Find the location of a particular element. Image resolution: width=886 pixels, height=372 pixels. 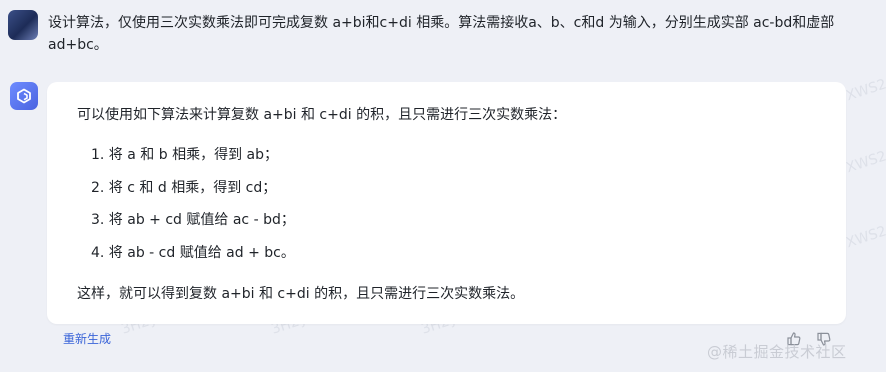

cube-logo-icon is located at coordinates (24, 96).